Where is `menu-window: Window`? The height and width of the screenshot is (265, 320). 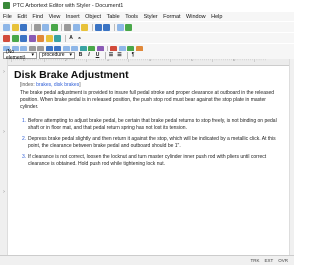
menu-window: Window is located at coordinates (196, 17).